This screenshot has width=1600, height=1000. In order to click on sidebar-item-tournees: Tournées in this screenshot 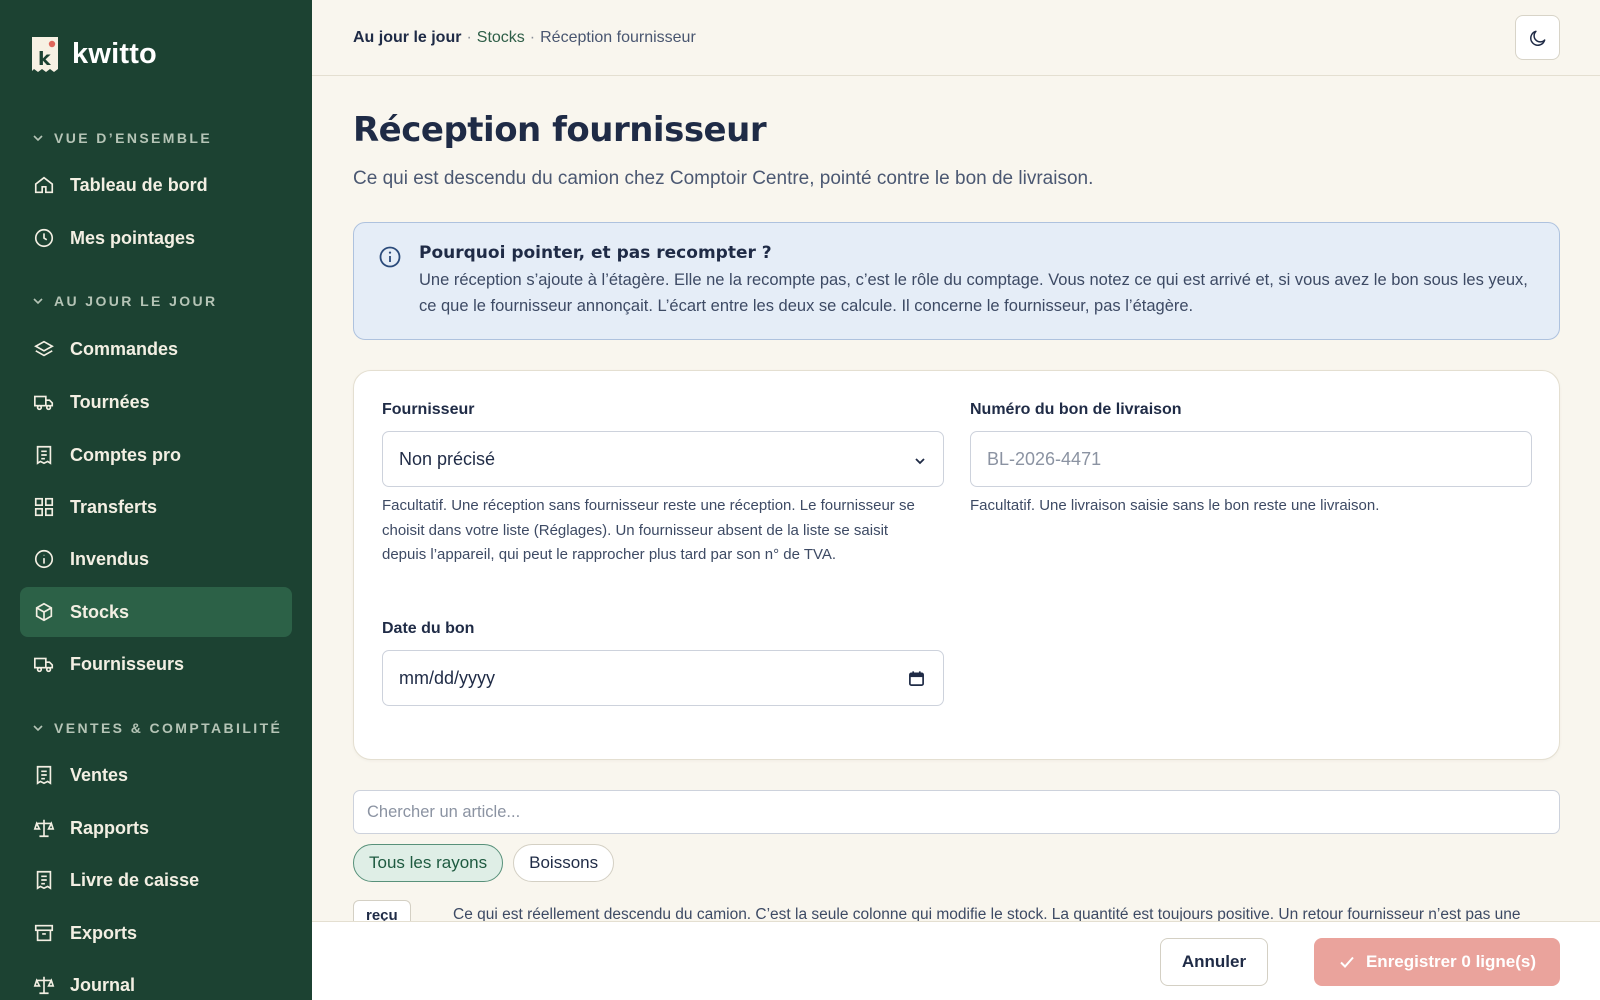, I will do `click(156, 402)`.